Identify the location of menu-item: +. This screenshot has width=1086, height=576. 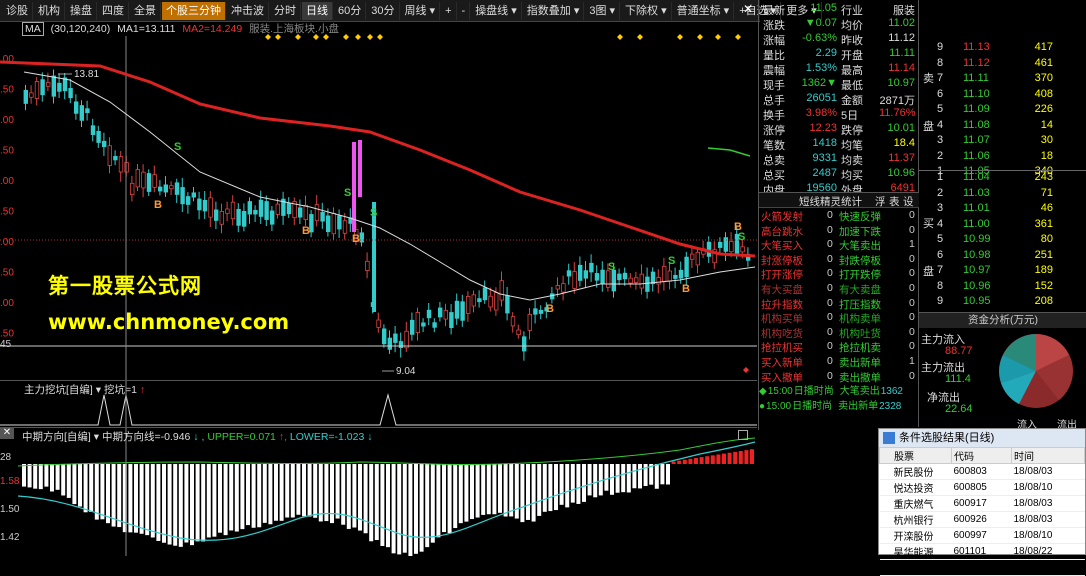
(449, 10).